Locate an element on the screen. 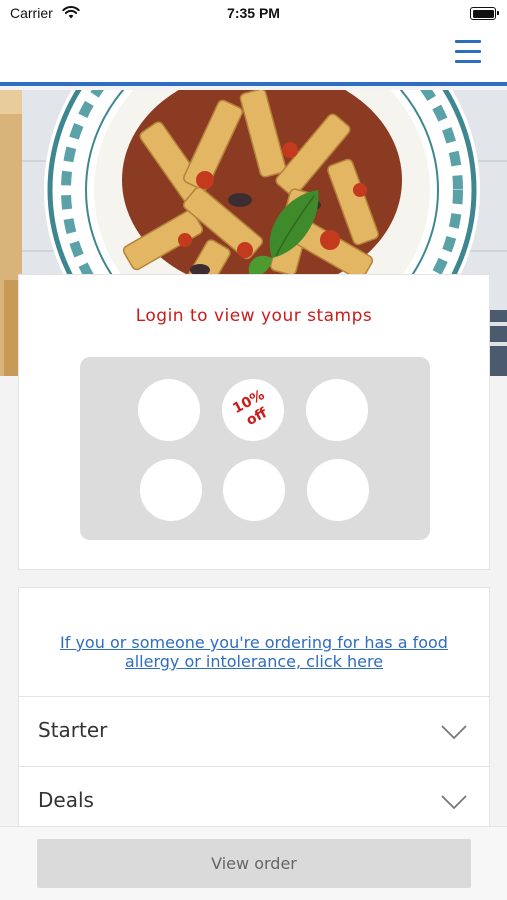  status-time: 7:35 PM is located at coordinates (253, 13).